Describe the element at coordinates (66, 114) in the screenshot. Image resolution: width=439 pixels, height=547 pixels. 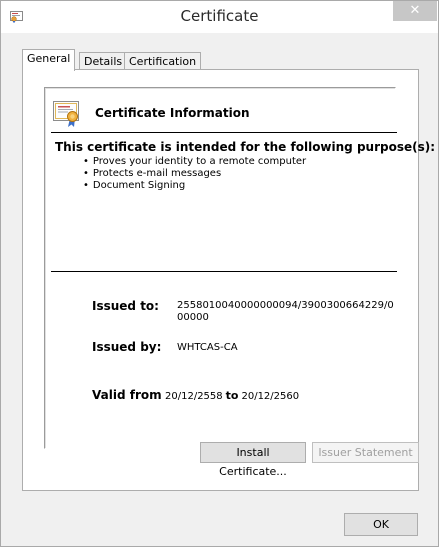
I see `certificate-ribbon-icon` at that location.